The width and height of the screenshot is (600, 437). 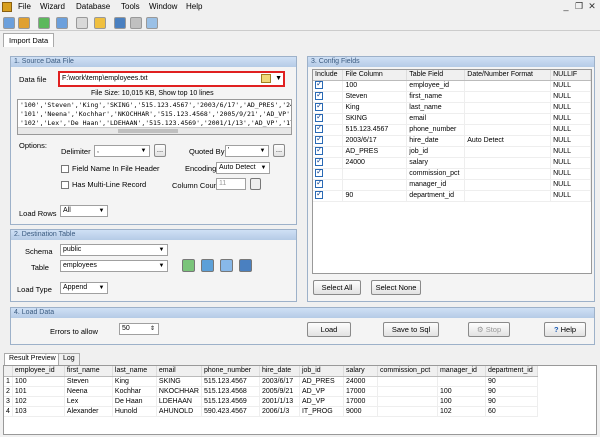 I want to click on minimize-icon: _, so click(x=566, y=6).